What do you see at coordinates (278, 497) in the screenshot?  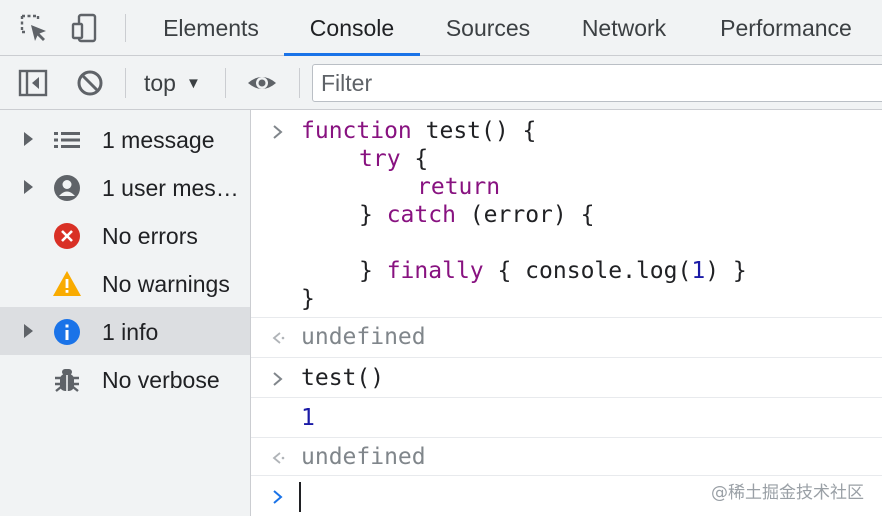 I see `console-prompt-icon` at bounding box center [278, 497].